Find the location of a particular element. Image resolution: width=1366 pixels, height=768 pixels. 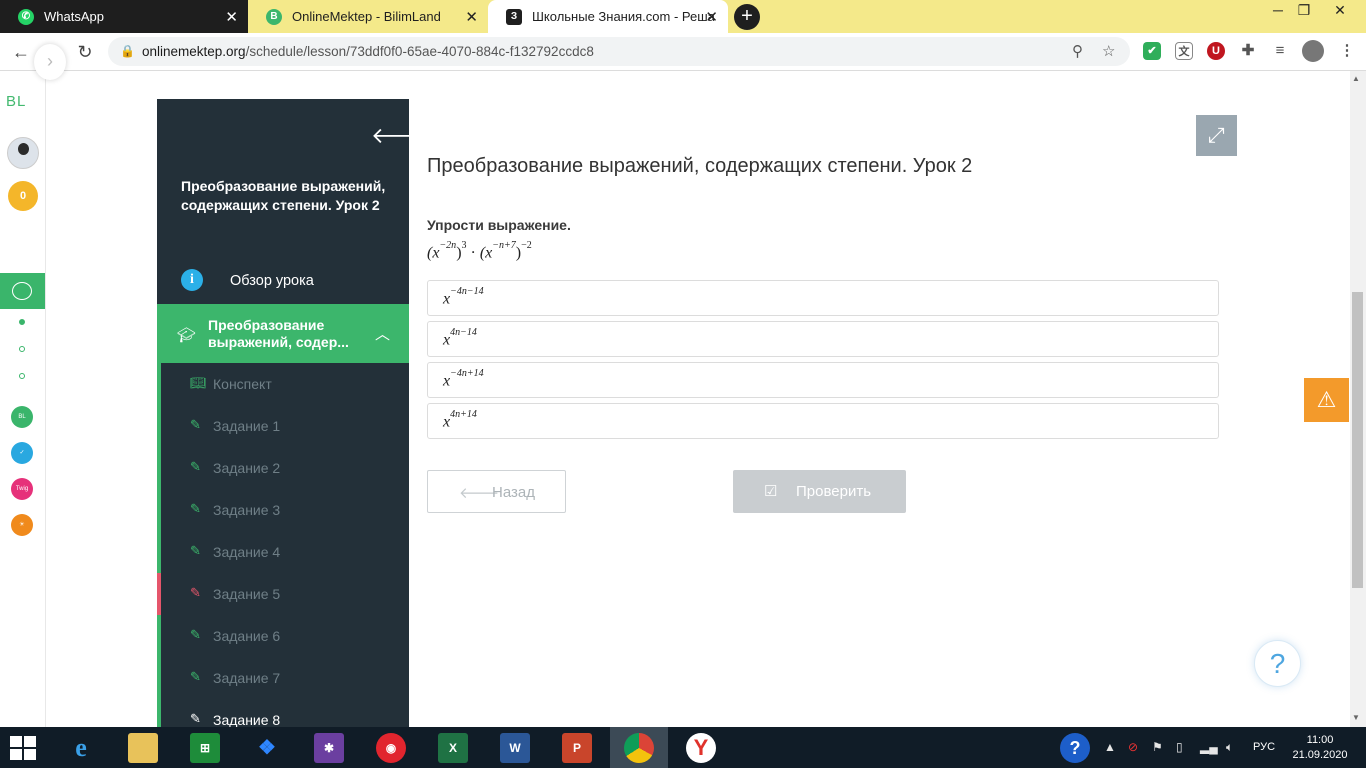

media-queue-icon: ≡ is located at coordinates (1280, 51).